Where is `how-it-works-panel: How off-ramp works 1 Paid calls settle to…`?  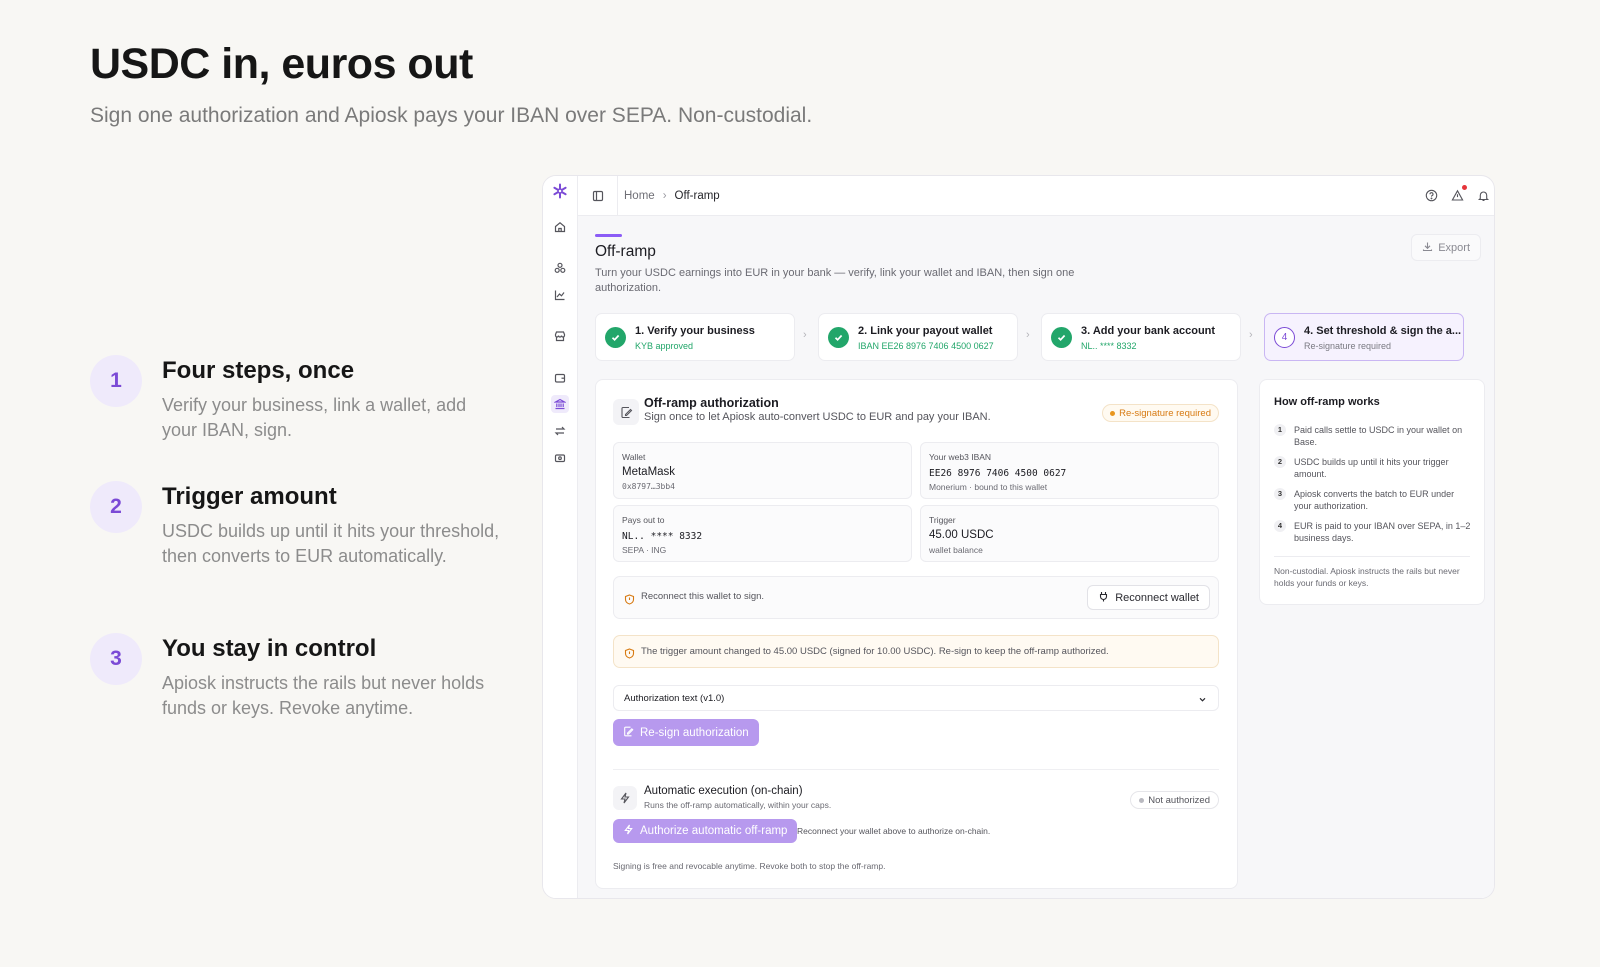 how-it-works-panel: How off-ramp works 1 Paid calls settle to… is located at coordinates (1372, 492).